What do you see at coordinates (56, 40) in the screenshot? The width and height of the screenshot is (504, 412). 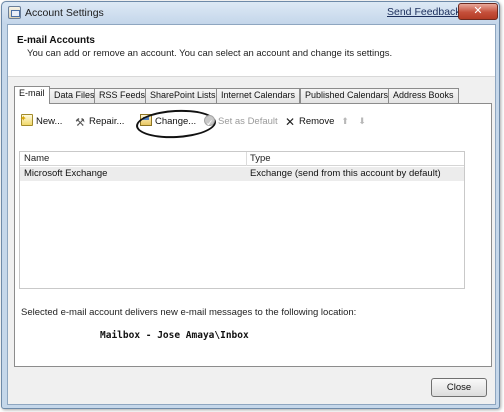 I see `page-title: E-mail Accounts` at bounding box center [56, 40].